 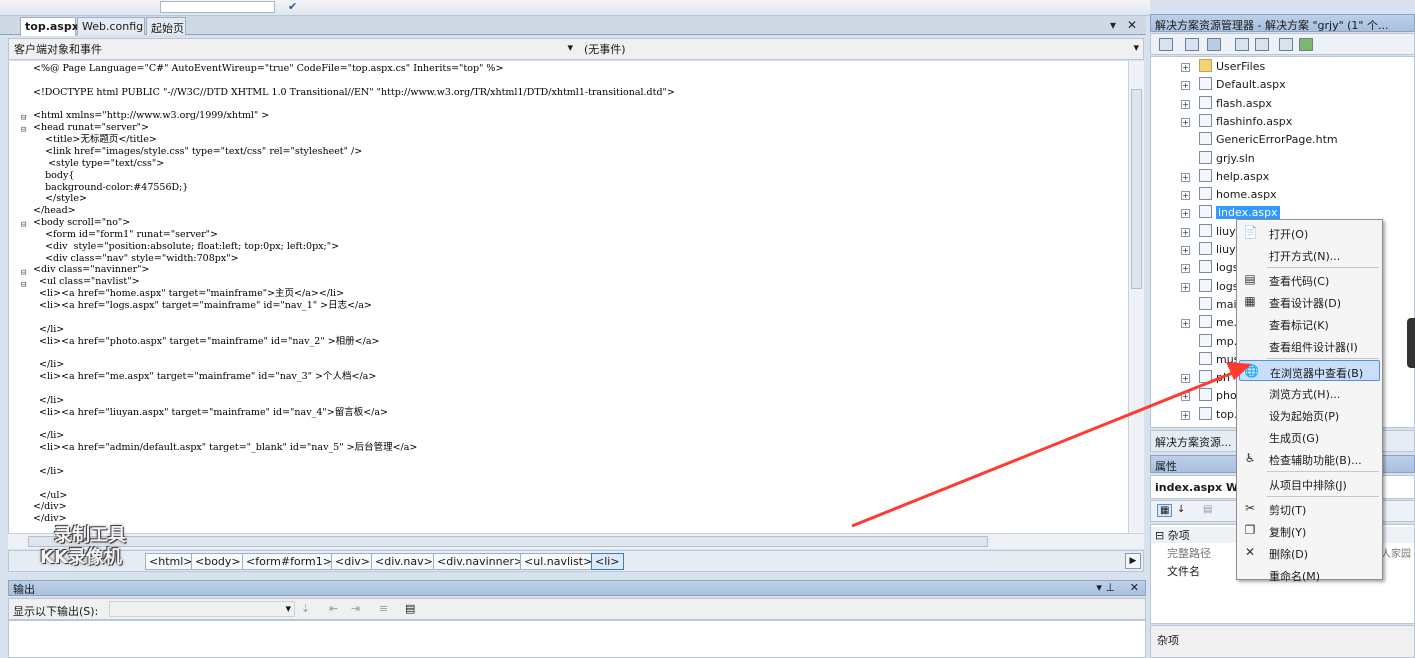 What do you see at coordinates (1309, 436) in the screenshot?
I see `menu-item: 生成页(G)` at bounding box center [1309, 436].